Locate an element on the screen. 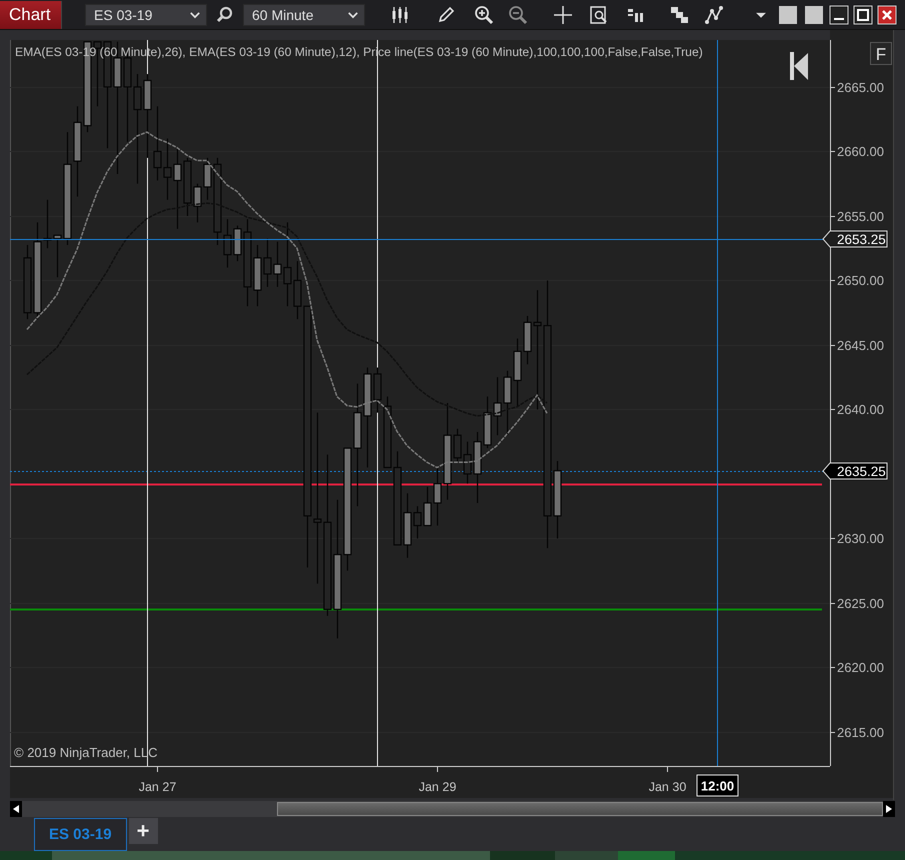 Image resolution: width=905 pixels, height=860 pixels. triangle-right-icon is located at coordinates (889, 809).